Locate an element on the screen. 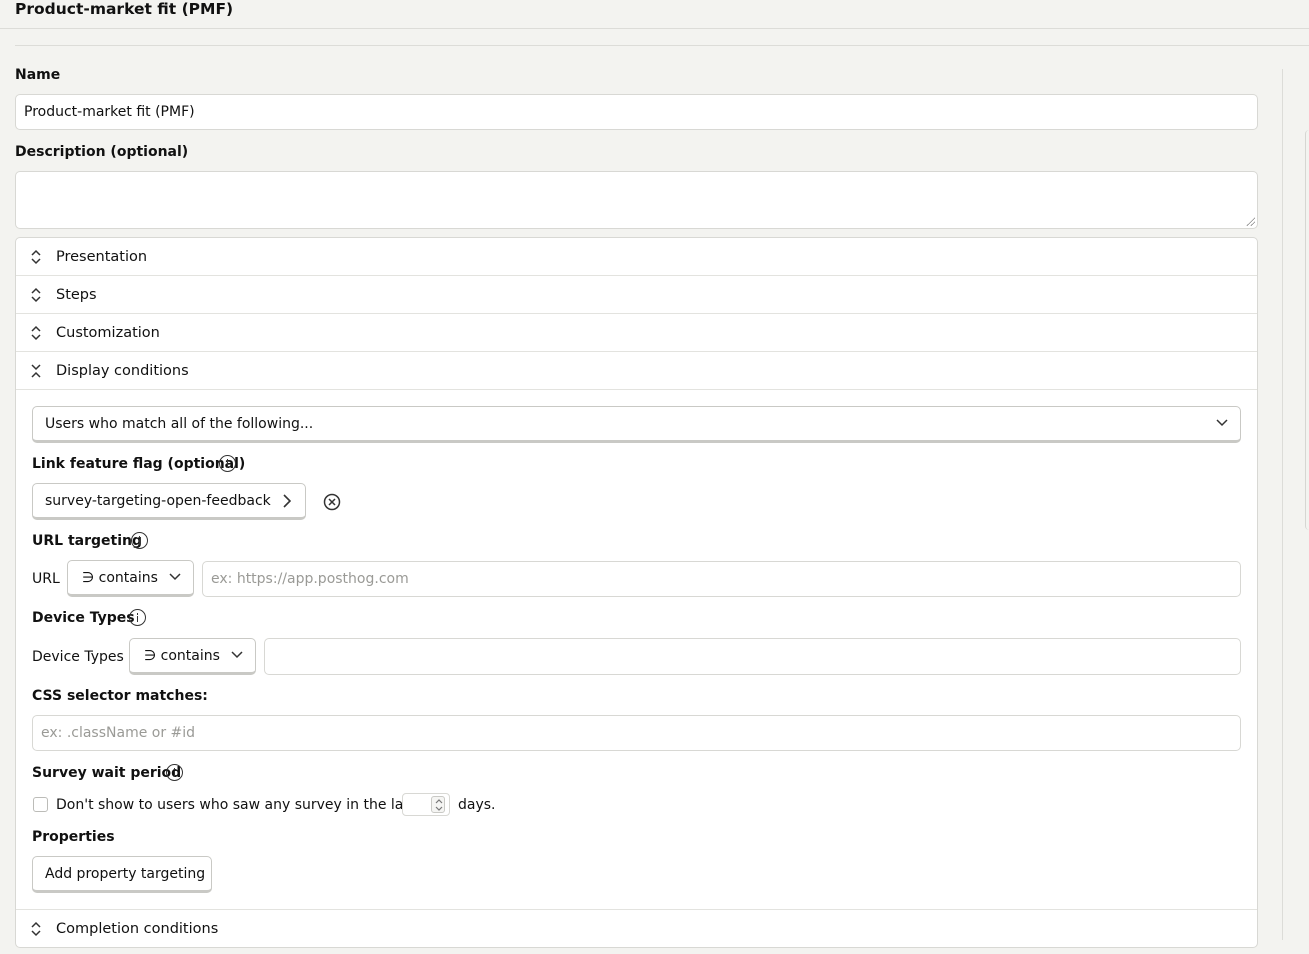 Image resolution: width=1309 pixels, height=954 pixels. section-header-completion-conditions: Completion conditions is located at coordinates (636, 929).